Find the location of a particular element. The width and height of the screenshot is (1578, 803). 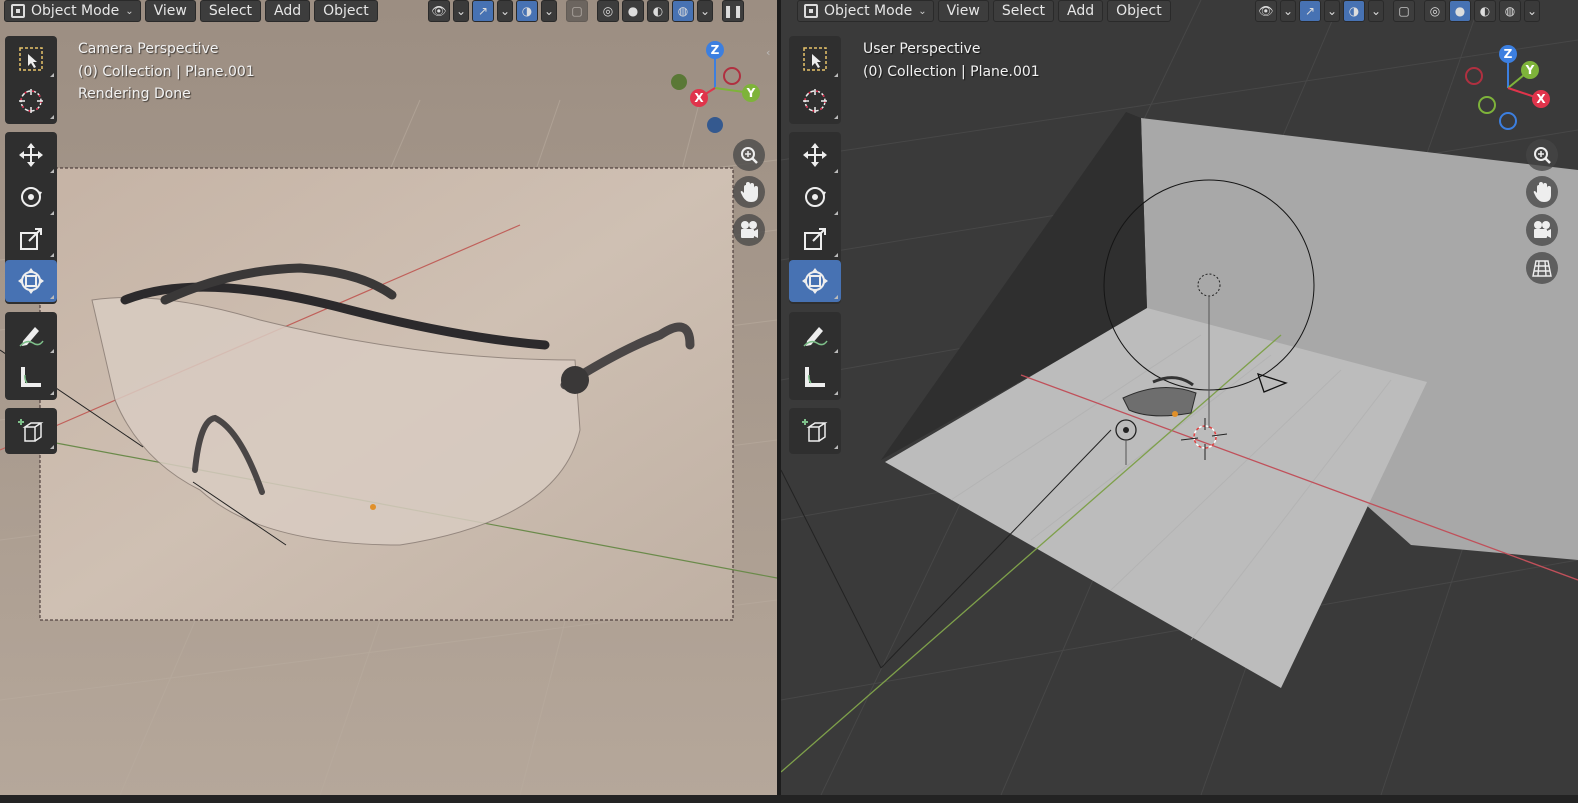

viewport-header: Object Mode ⌄ View Select Add Object is located at coordinates (189, 11).